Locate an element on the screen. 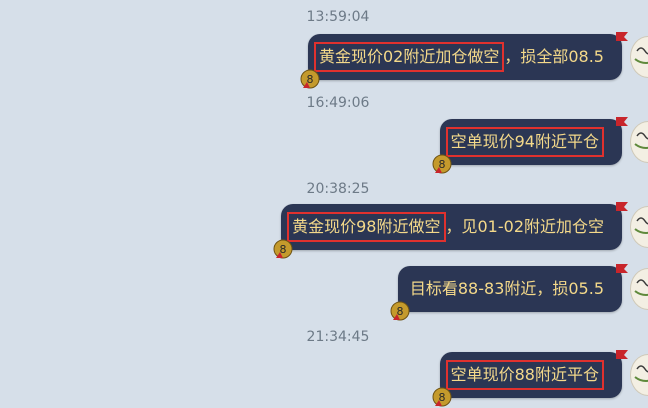  message-row: 黄金现价98附近做空 ，见01-02附近加仓空 8 is located at coordinates (324, 230).